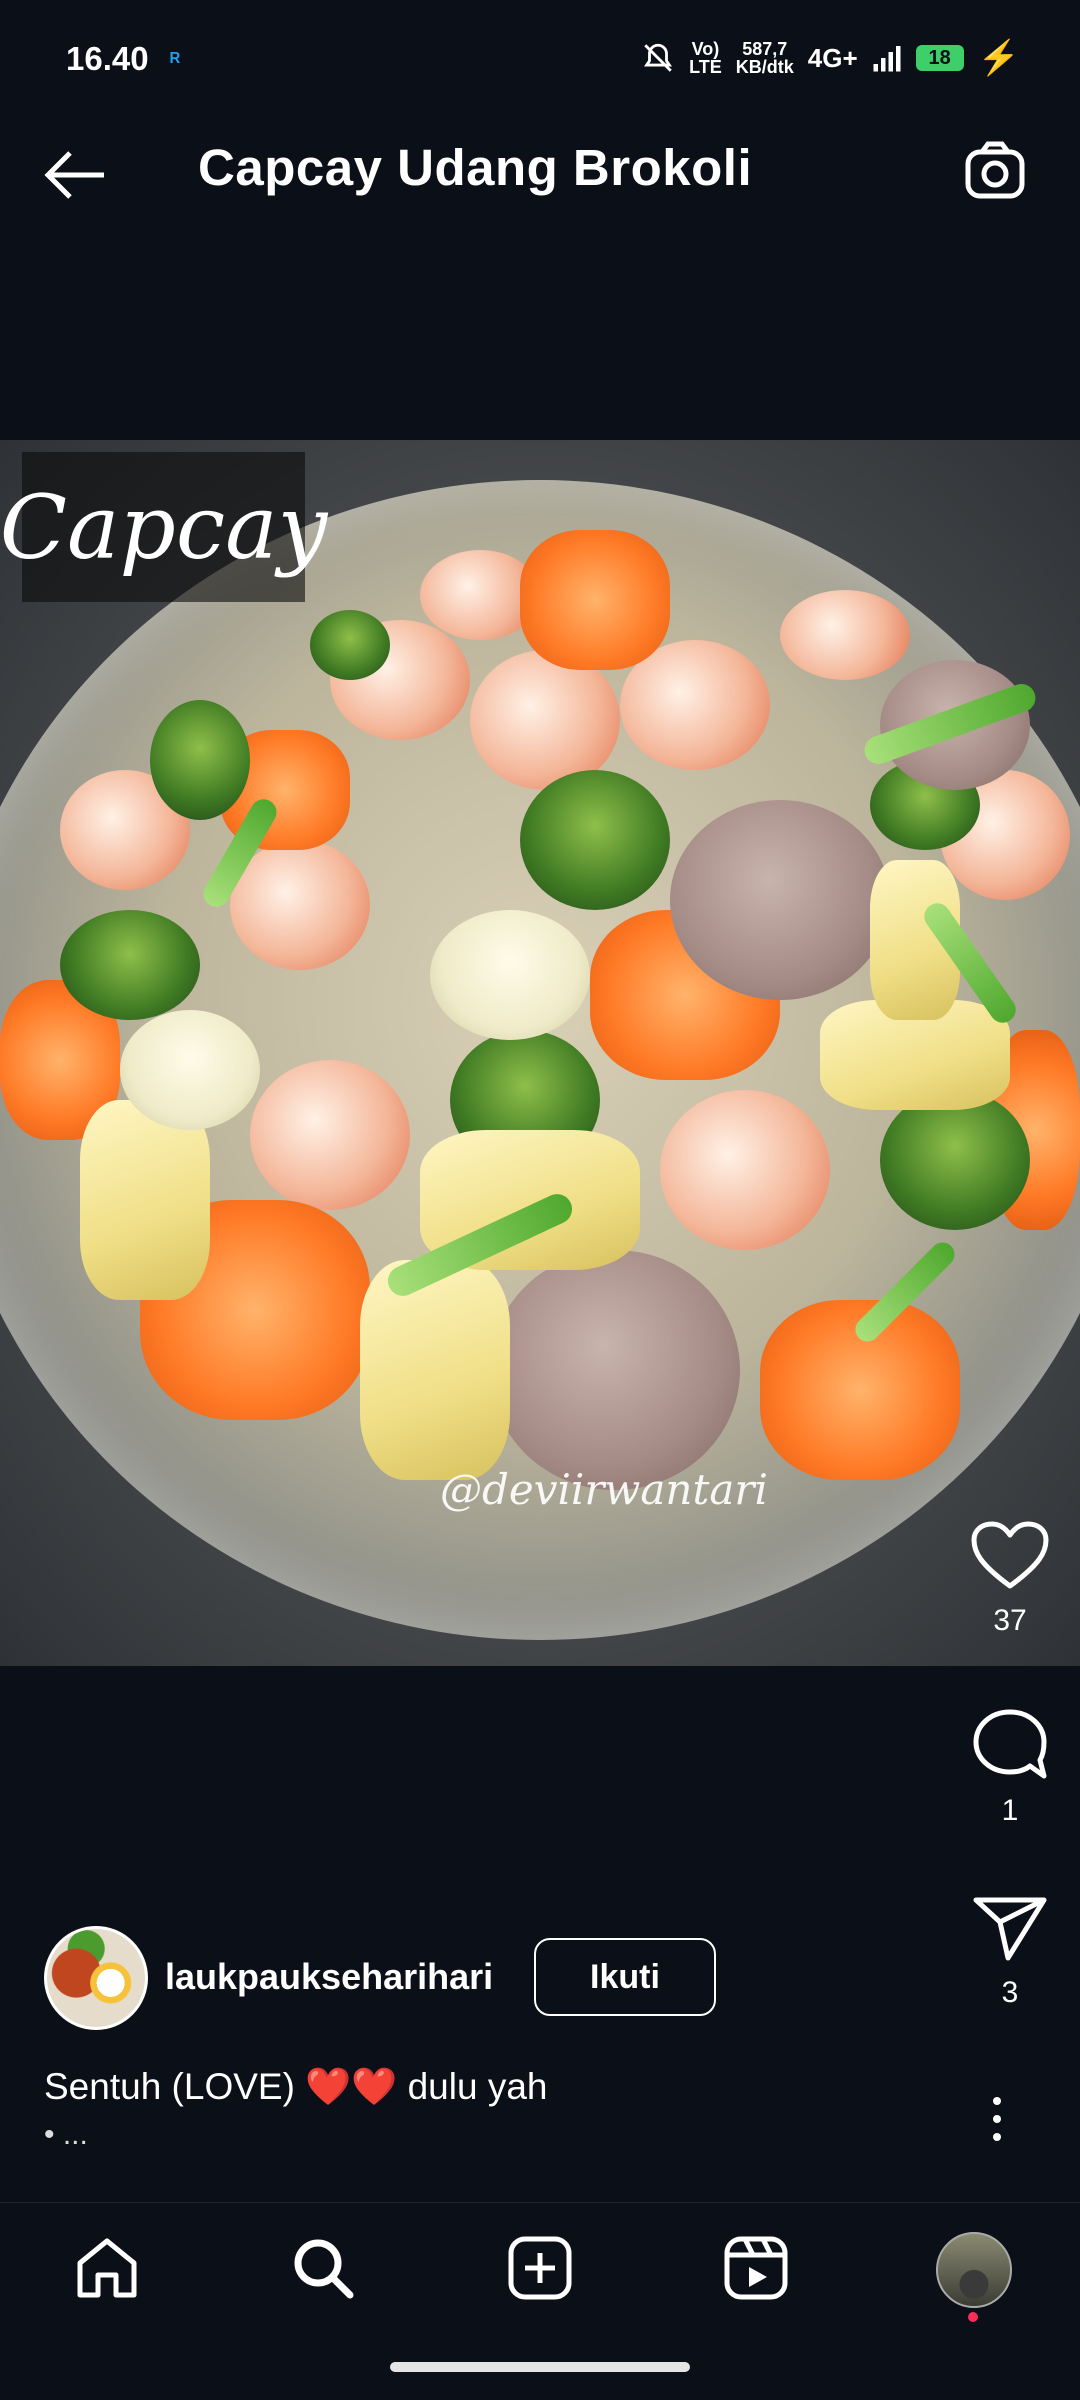 The width and height of the screenshot is (1080, 2400). What do you see at coordinates (595, 600) in the screenshot?
I see `carrot-flower` at bounding box center [595, 600].